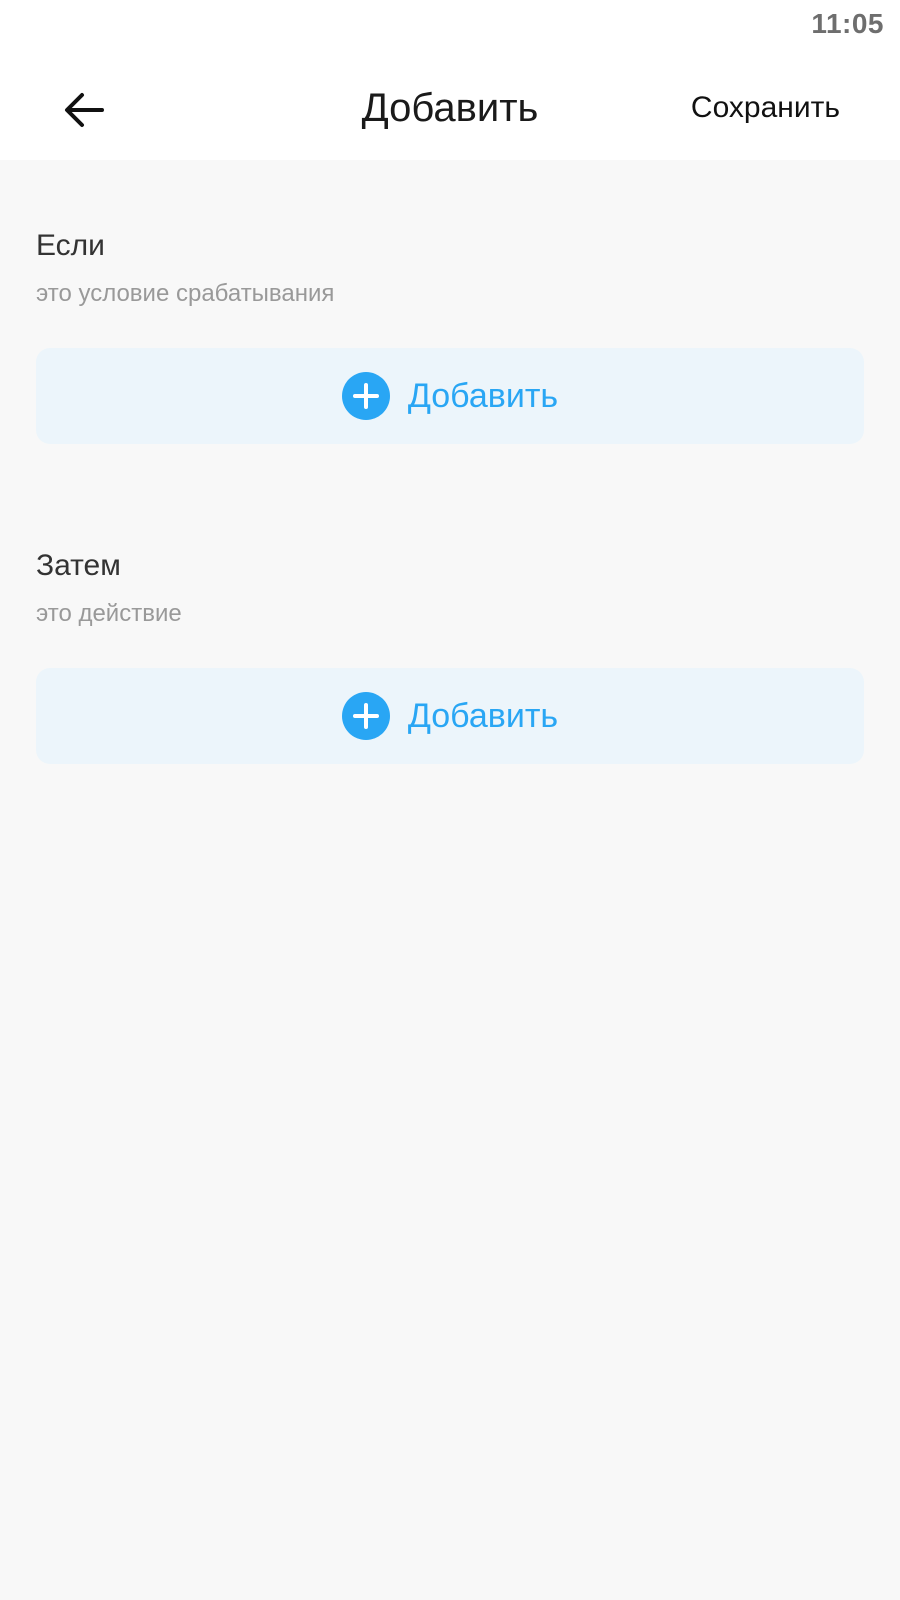 This screenshot has width=900, height=1600. I want to click on add-action-label: Добавить, so click(483, 715).